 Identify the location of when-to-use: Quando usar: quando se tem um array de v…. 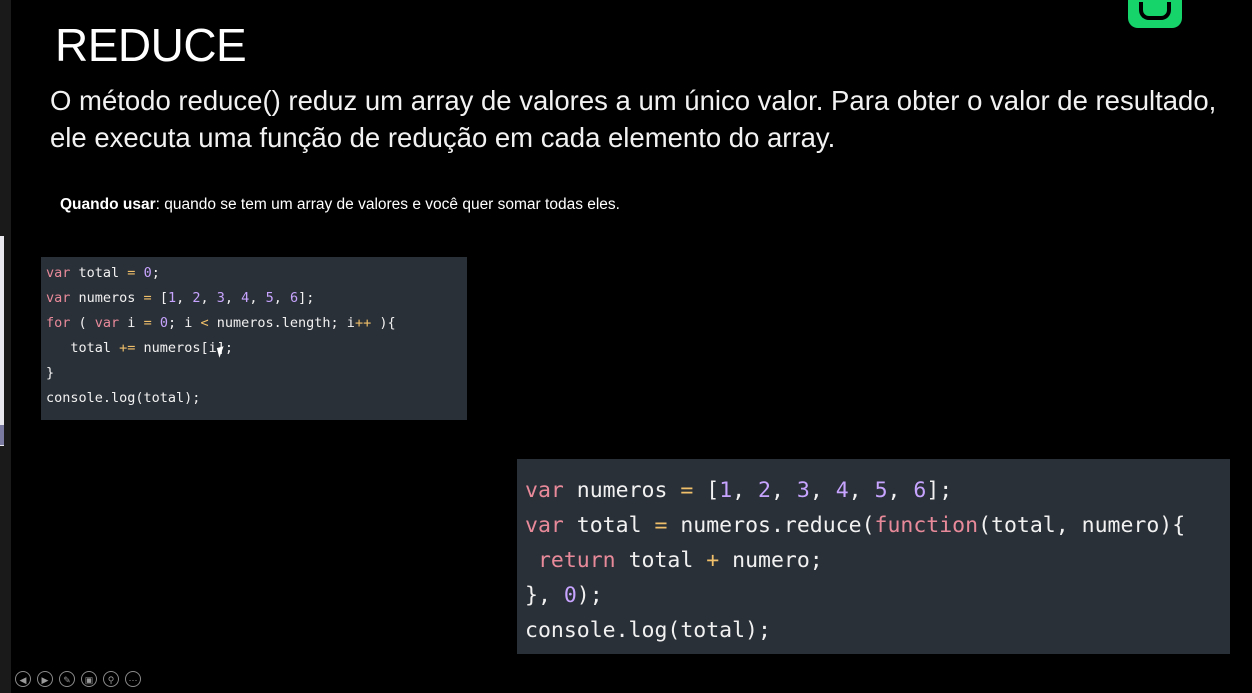
(340, 205).